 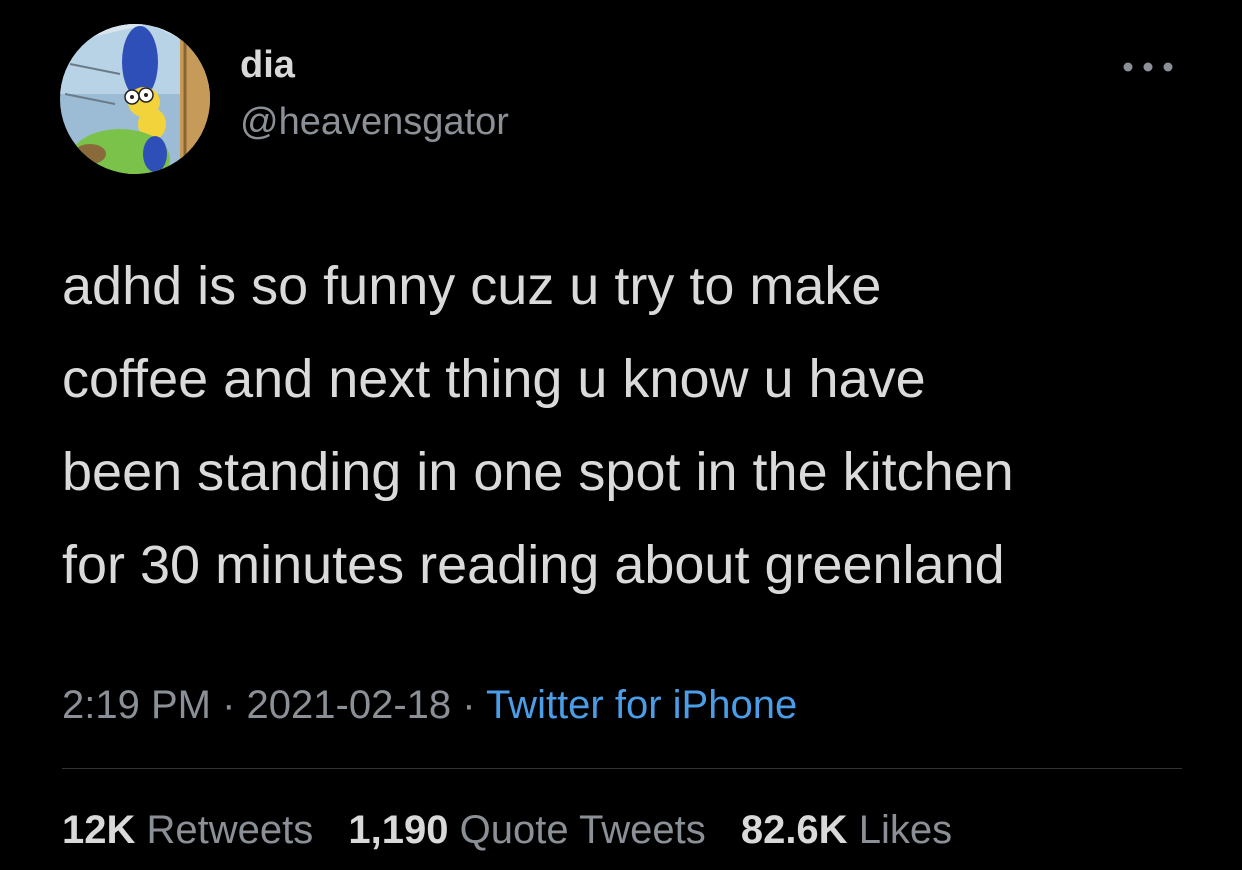 What do you see at coordinates (99, 830) in the screenshot?
I see `retweets-count: 12K` at bounding box center [99, 830].